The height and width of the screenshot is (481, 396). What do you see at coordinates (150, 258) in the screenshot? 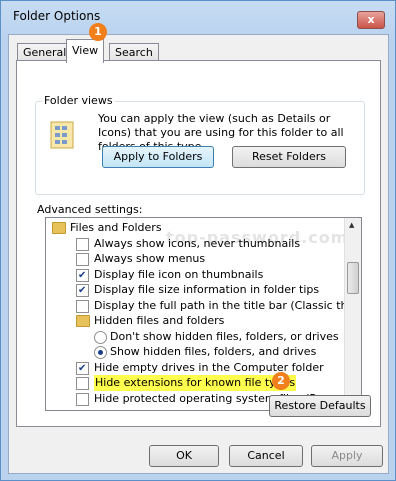
I see `setting-label: Always show menus` at bounding box center [150, 258].